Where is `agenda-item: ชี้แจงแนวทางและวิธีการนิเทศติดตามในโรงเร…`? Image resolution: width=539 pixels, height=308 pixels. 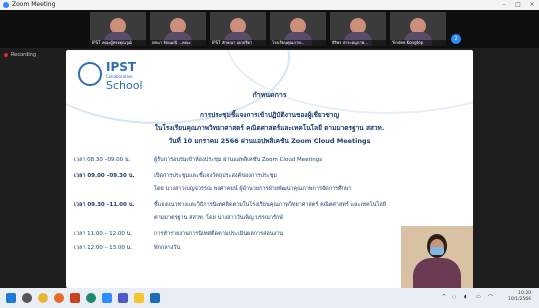 agenda-item: ชี้แจงแนวทางและวิธีการนิเทศติดตามในโรงเร… is located at coordinates (270, 205).